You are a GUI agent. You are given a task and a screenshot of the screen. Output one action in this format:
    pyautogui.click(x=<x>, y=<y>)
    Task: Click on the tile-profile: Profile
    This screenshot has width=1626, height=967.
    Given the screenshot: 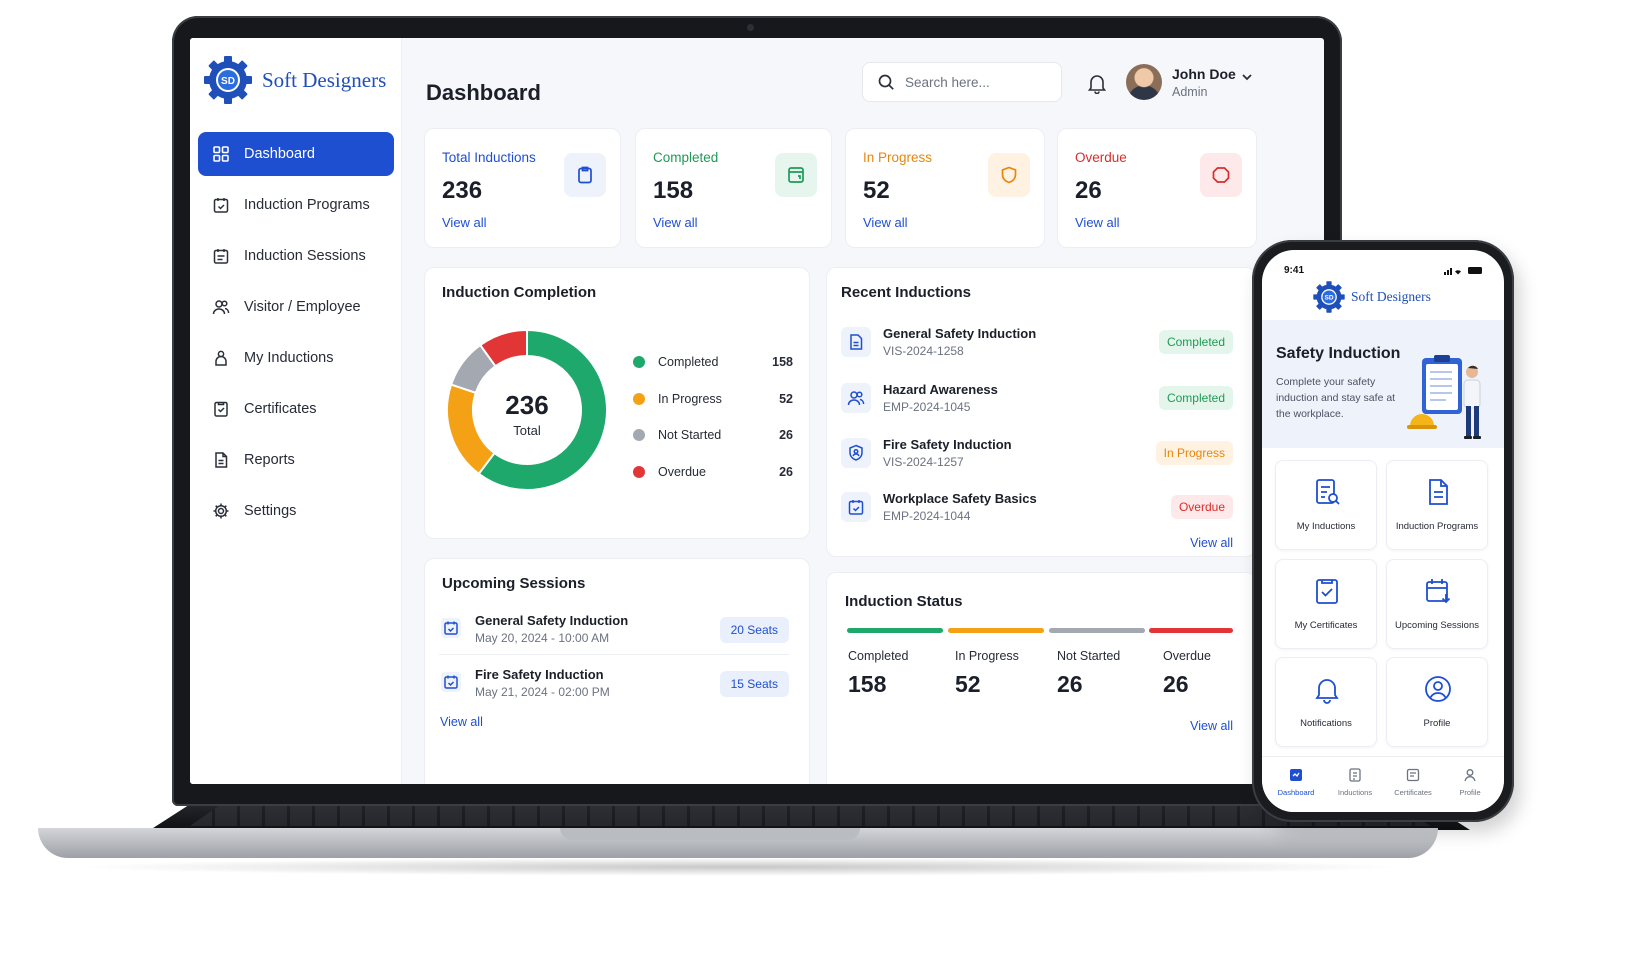 What is the action you would take?
    pyautogui.click(x=1437, y=702)
    